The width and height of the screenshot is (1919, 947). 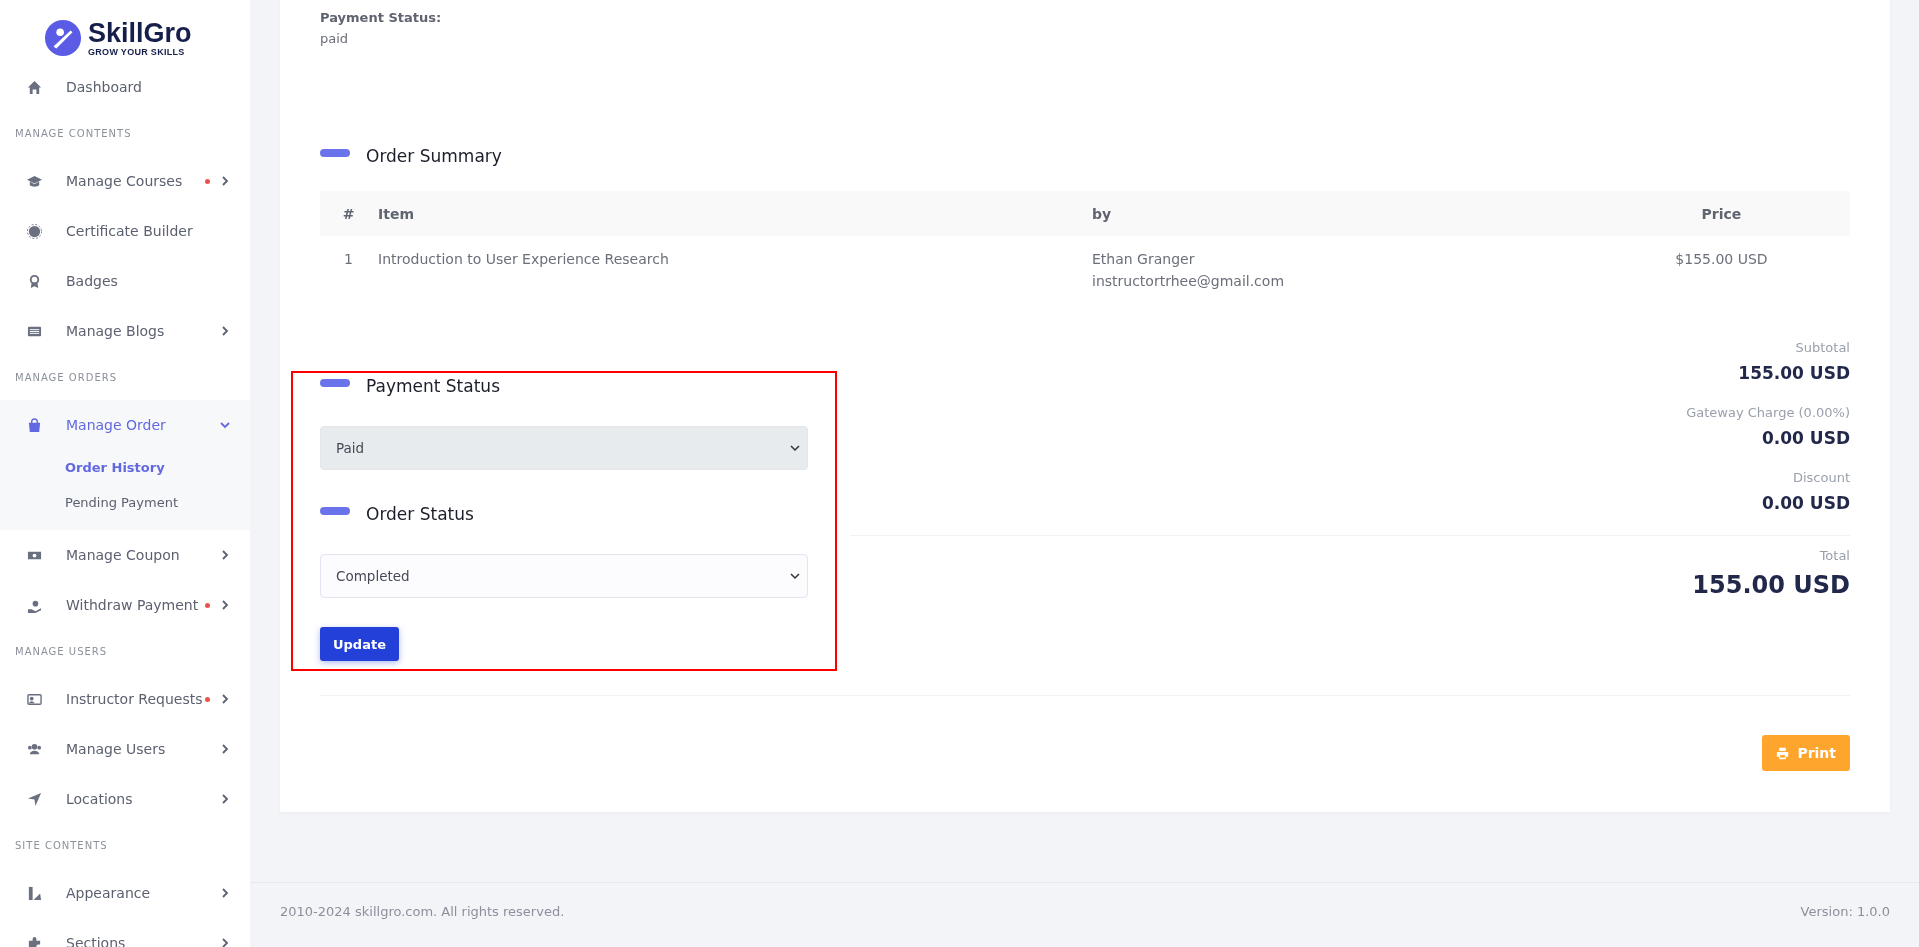 What do you see at coordinates (1144, 259) in the screenshot?
I see `instructor-name: Ethan Granger` at bounding box center [1144, 259].